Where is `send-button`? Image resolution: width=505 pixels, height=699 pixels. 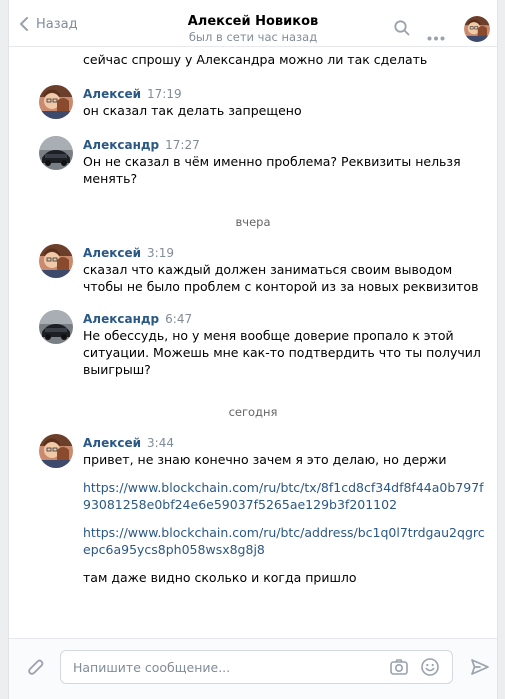
send-button is located at coordinates (480, 669).